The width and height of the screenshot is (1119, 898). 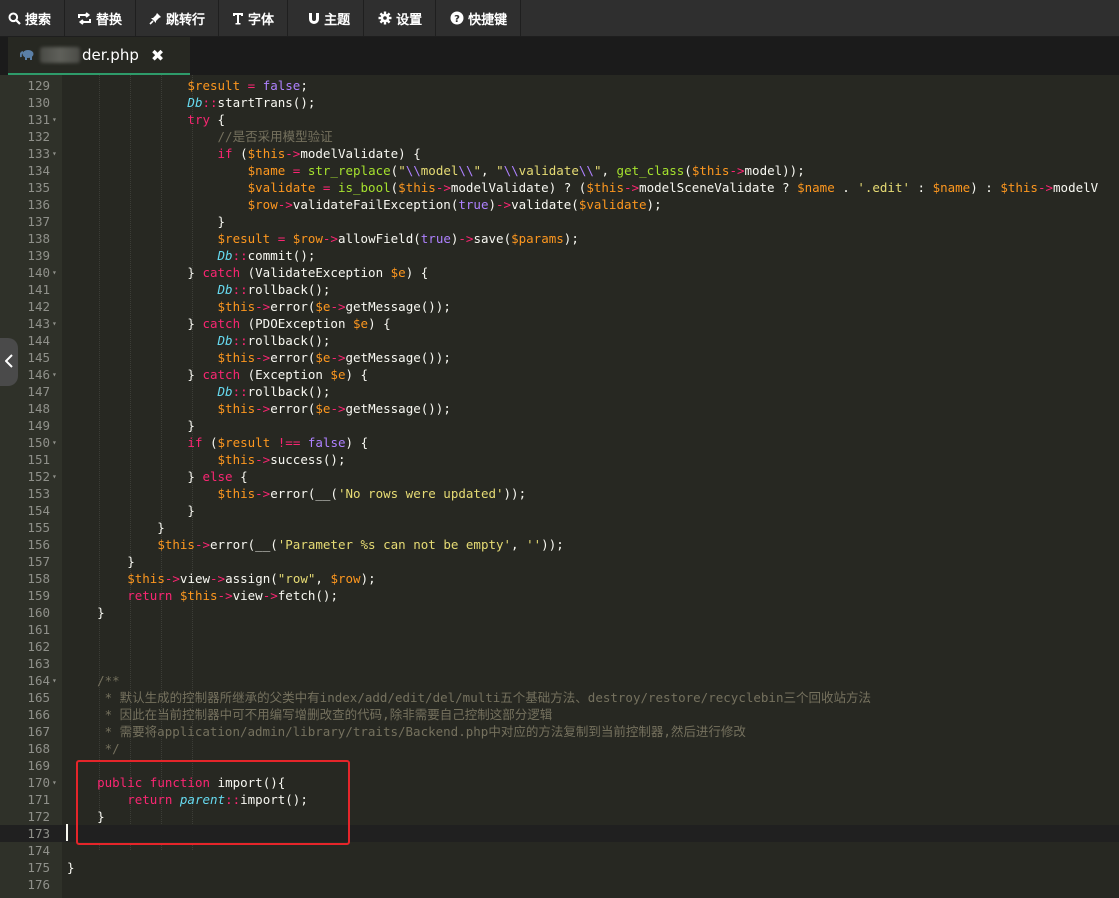 I want to click on line-number: 172, so click(x=38, y=816).